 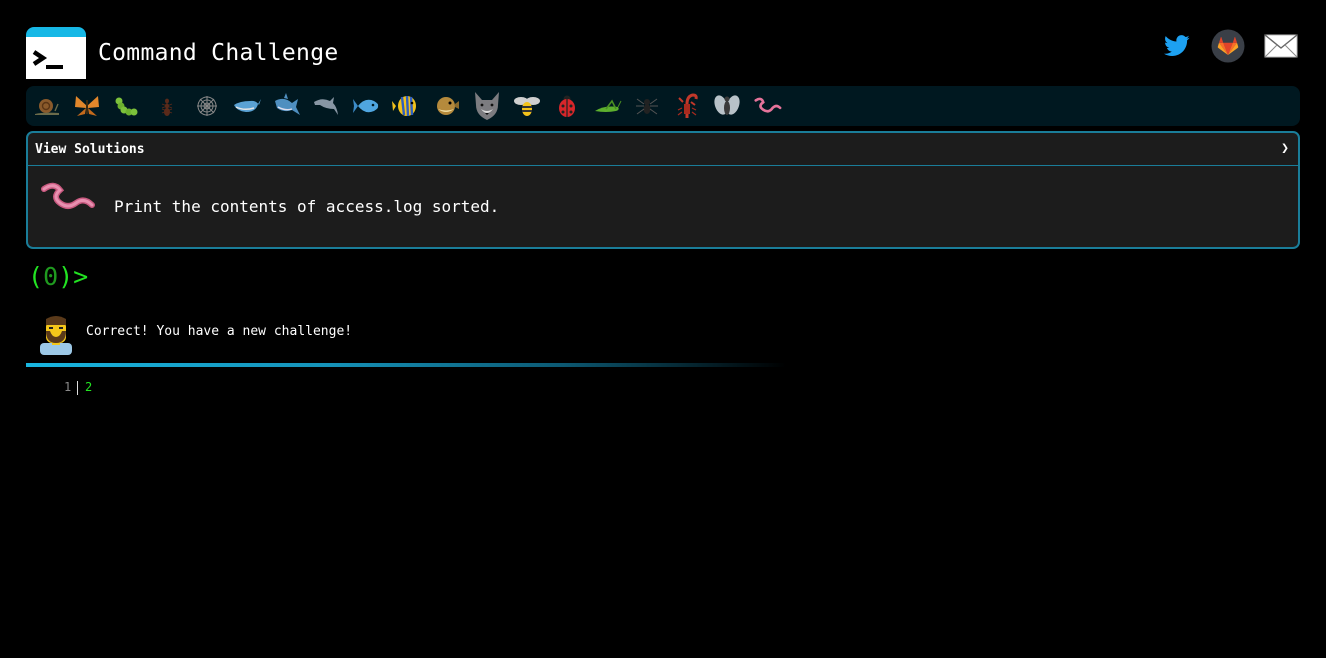 I want to click on terminal-logo-icon, so click(x=56, y=53).